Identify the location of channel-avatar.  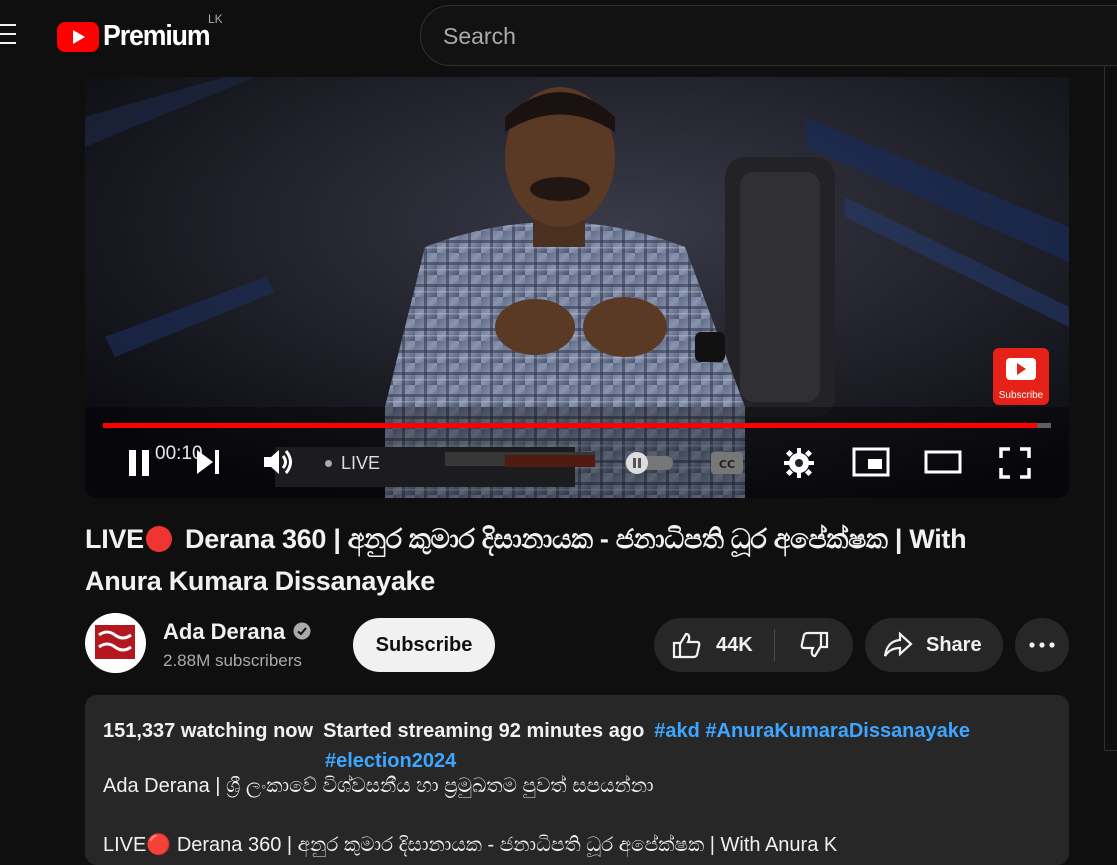
(115, 643).